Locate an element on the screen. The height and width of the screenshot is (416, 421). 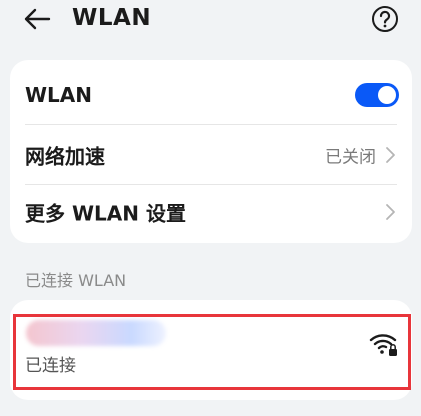
network-acceleration-label: 网络加速 is located at coordinates (65, 156).